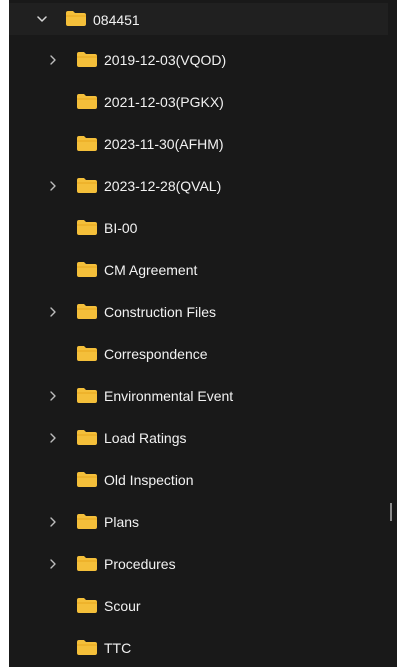 The image size is (403, 667). Describe the element at coordinates (145, 438) in the screenshot. I see `tree-item-label: Load Ratings` at that location.